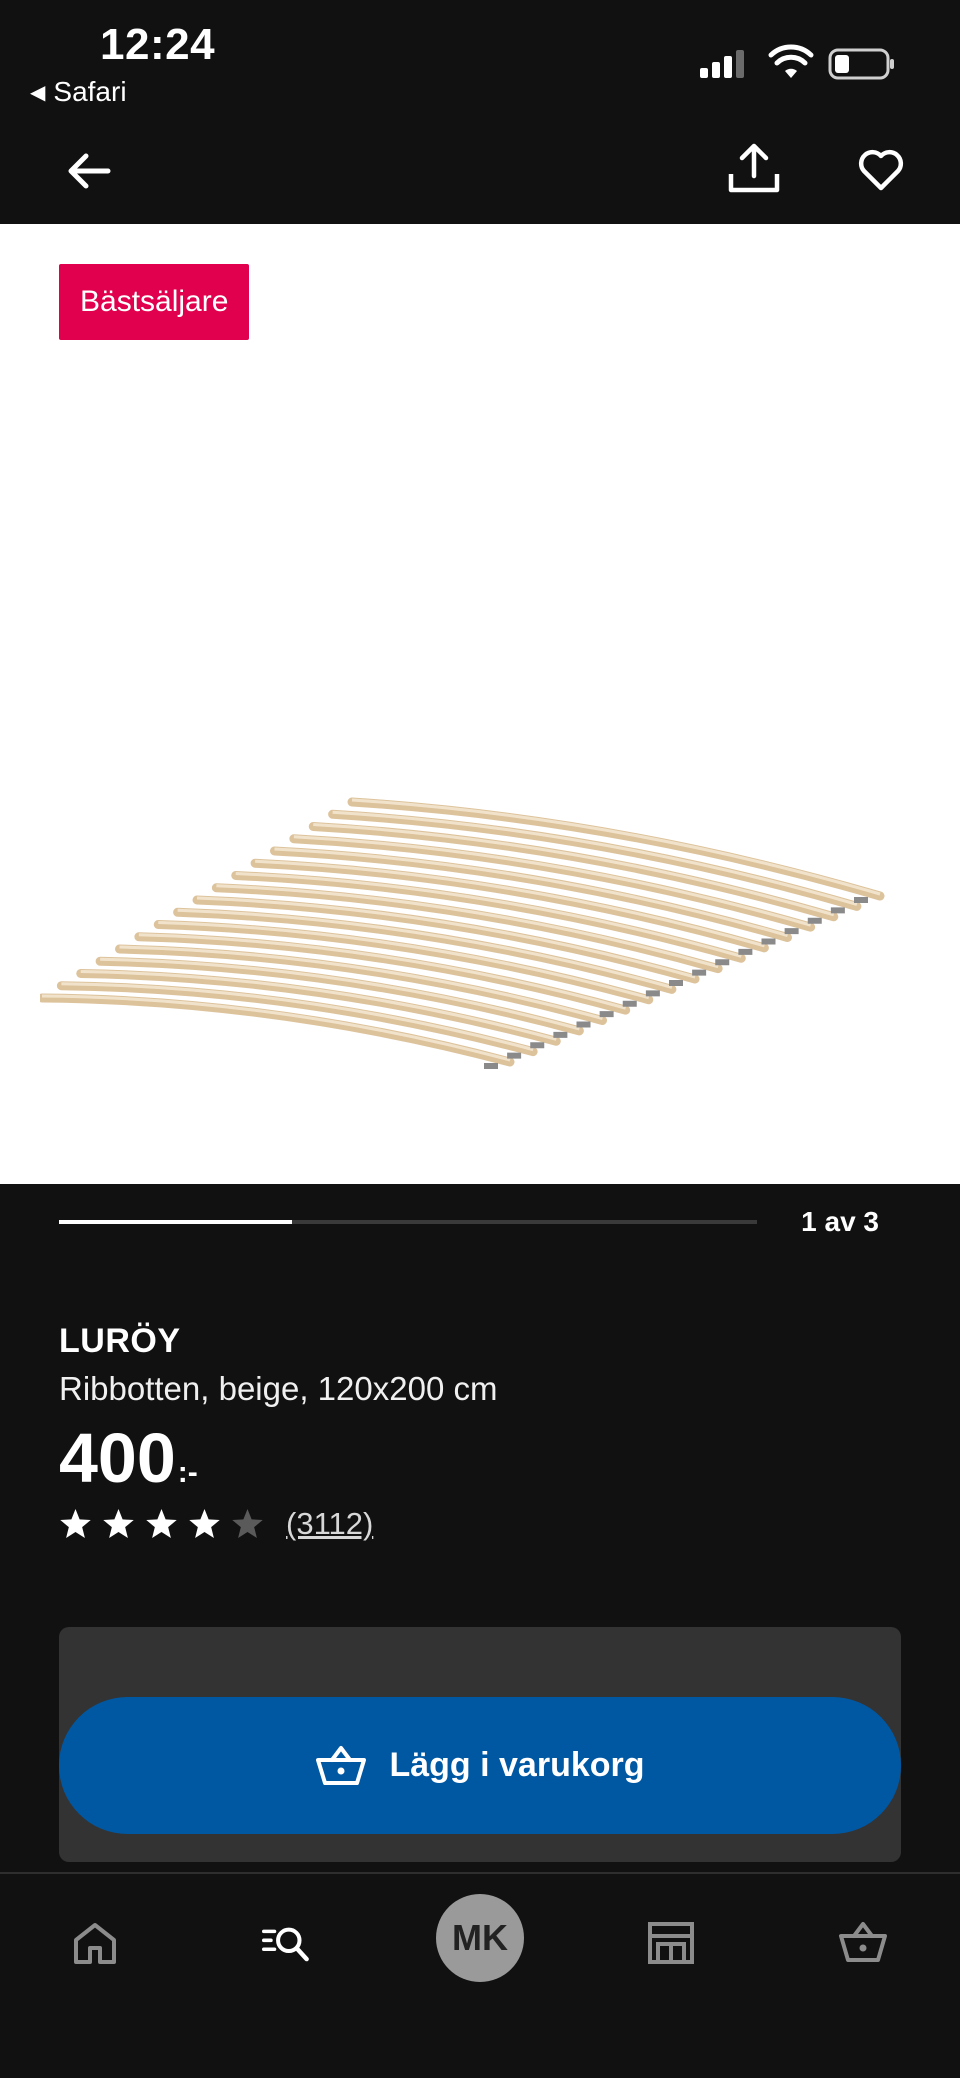 Image resolution: width=960 pixels, height=2078 pixels. I want to click on top-nav-bar, so click(480, 177).